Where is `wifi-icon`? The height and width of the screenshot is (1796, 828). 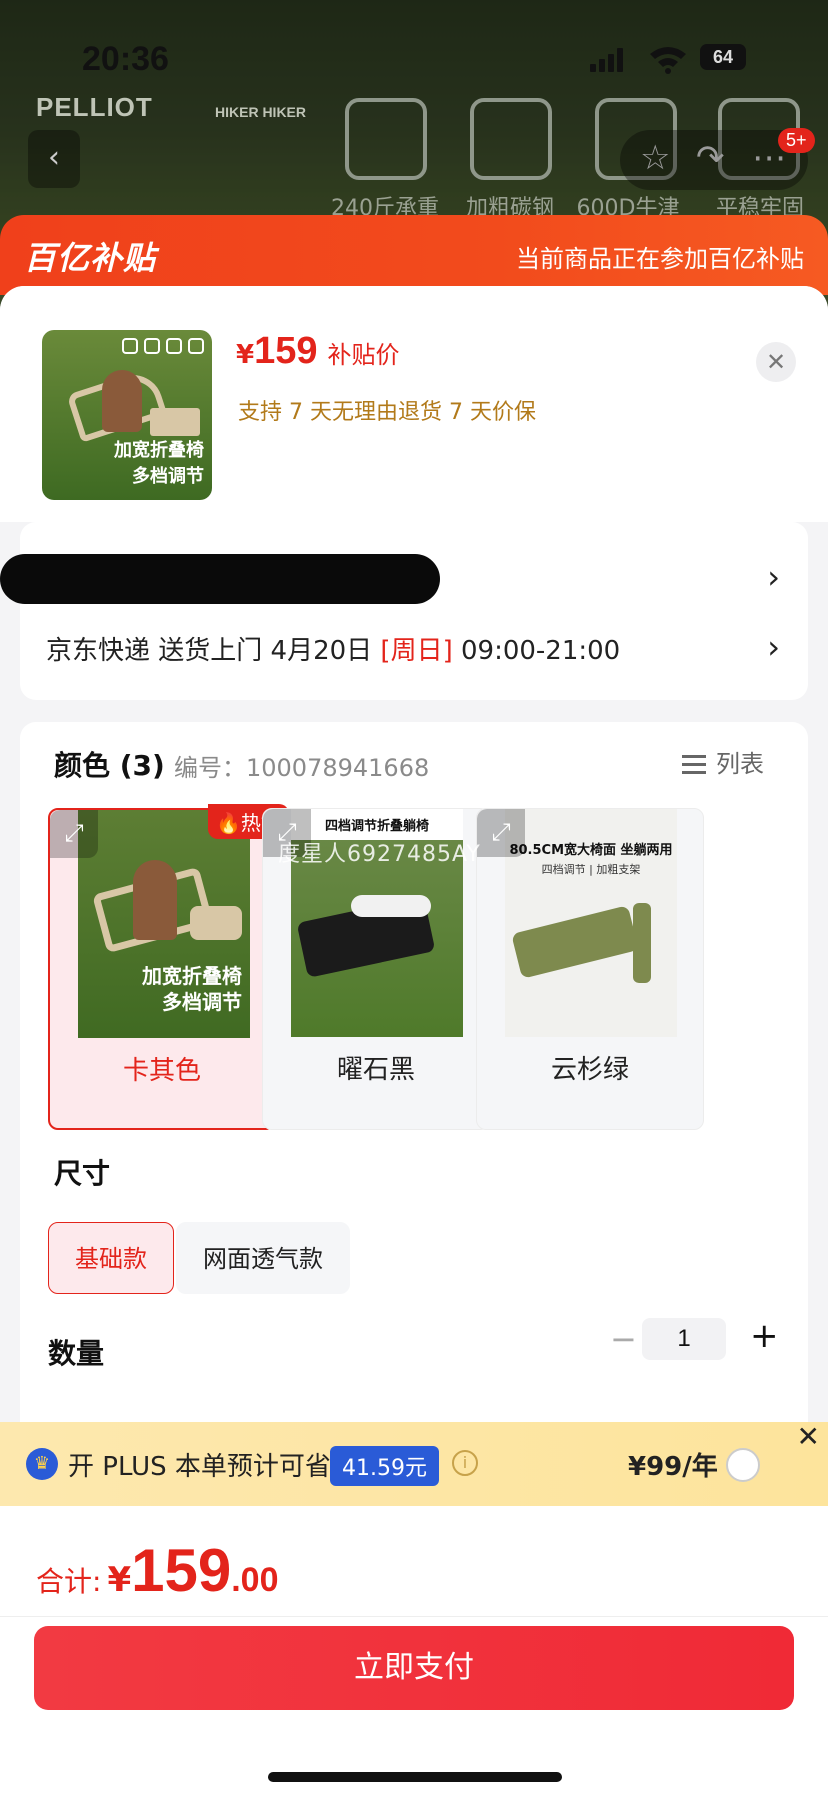
wifi-icon is located at coordinates (668, 60).